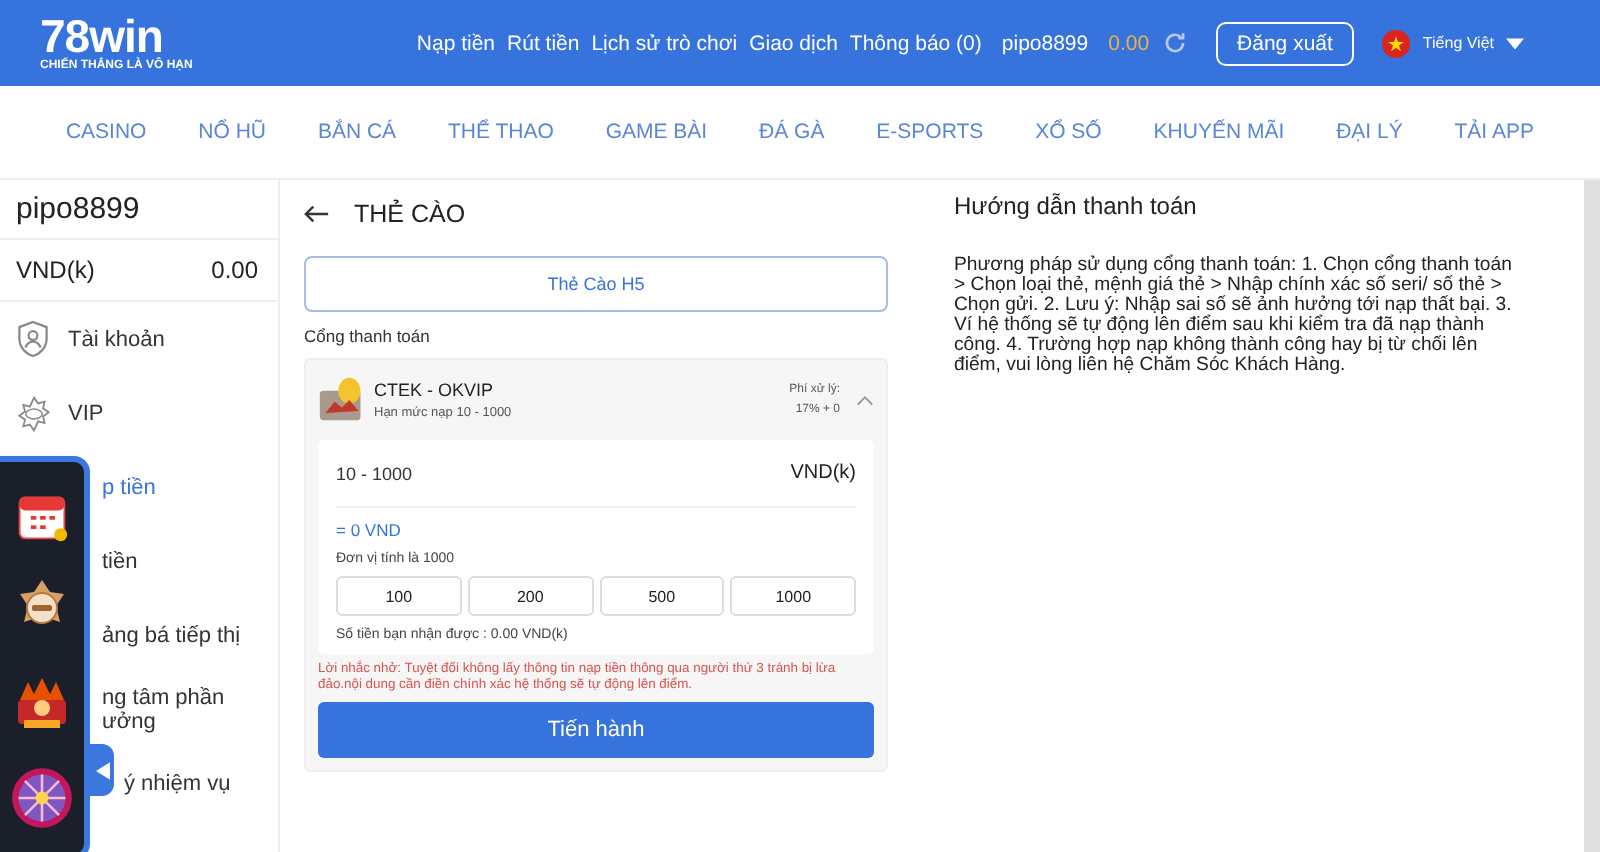  I want to click on amount-preset-button: 1000, so click(793, 596).